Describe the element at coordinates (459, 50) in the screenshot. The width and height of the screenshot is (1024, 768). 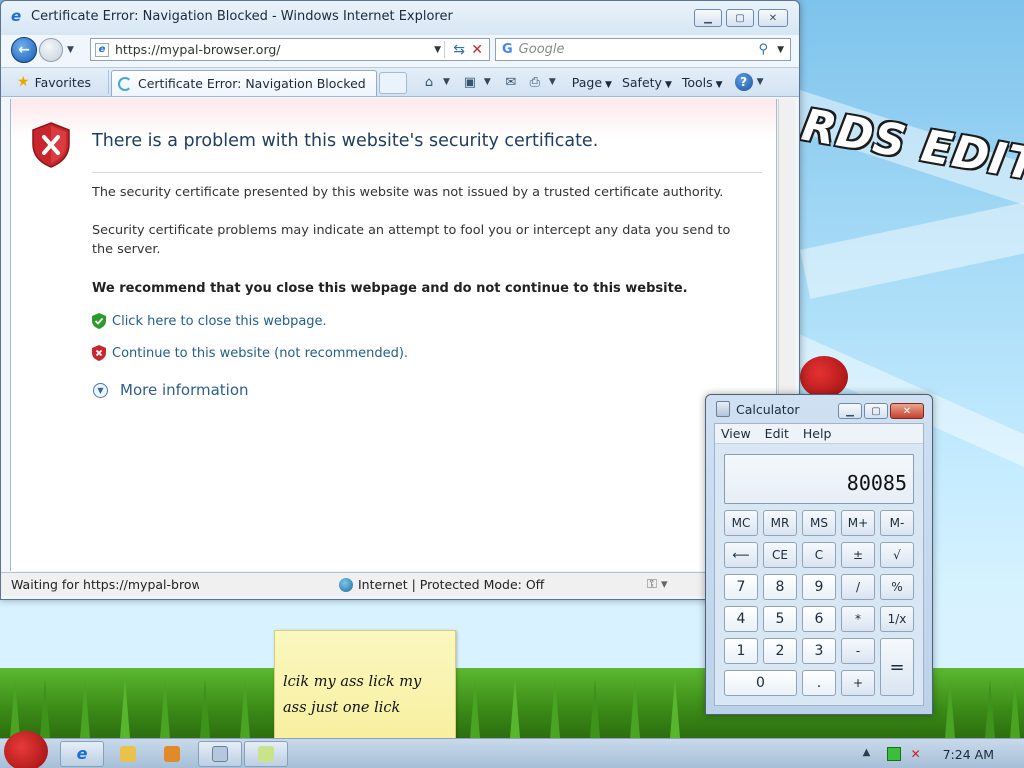
I see `refresh-icon: ⇆` at that location.